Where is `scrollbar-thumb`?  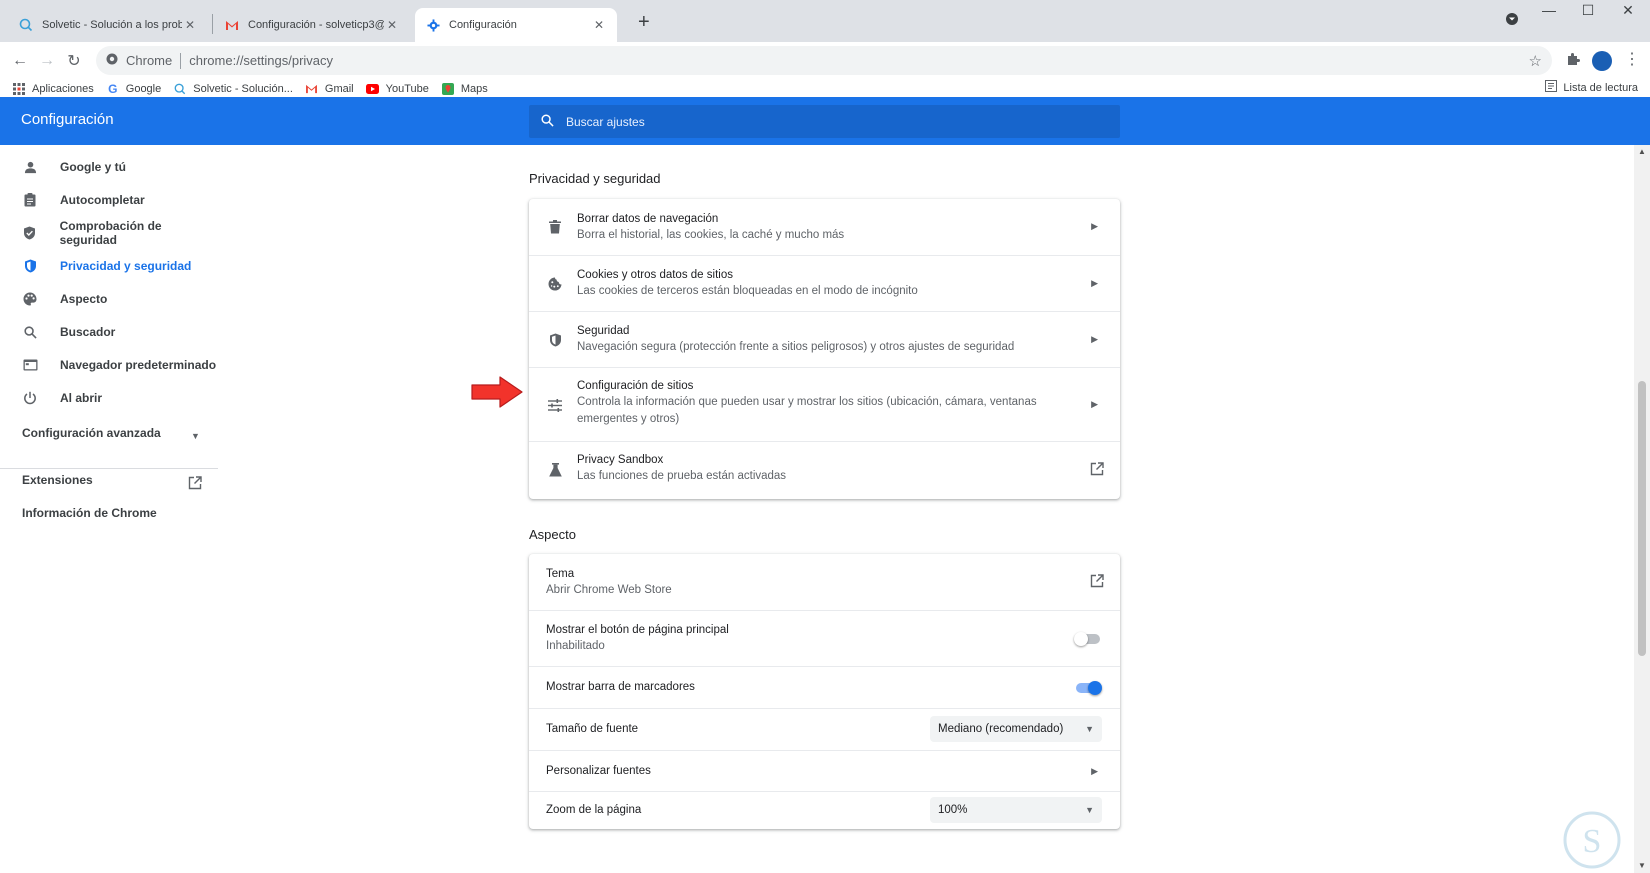 scrollbar-thumb is located at coordinates (1642, 518).